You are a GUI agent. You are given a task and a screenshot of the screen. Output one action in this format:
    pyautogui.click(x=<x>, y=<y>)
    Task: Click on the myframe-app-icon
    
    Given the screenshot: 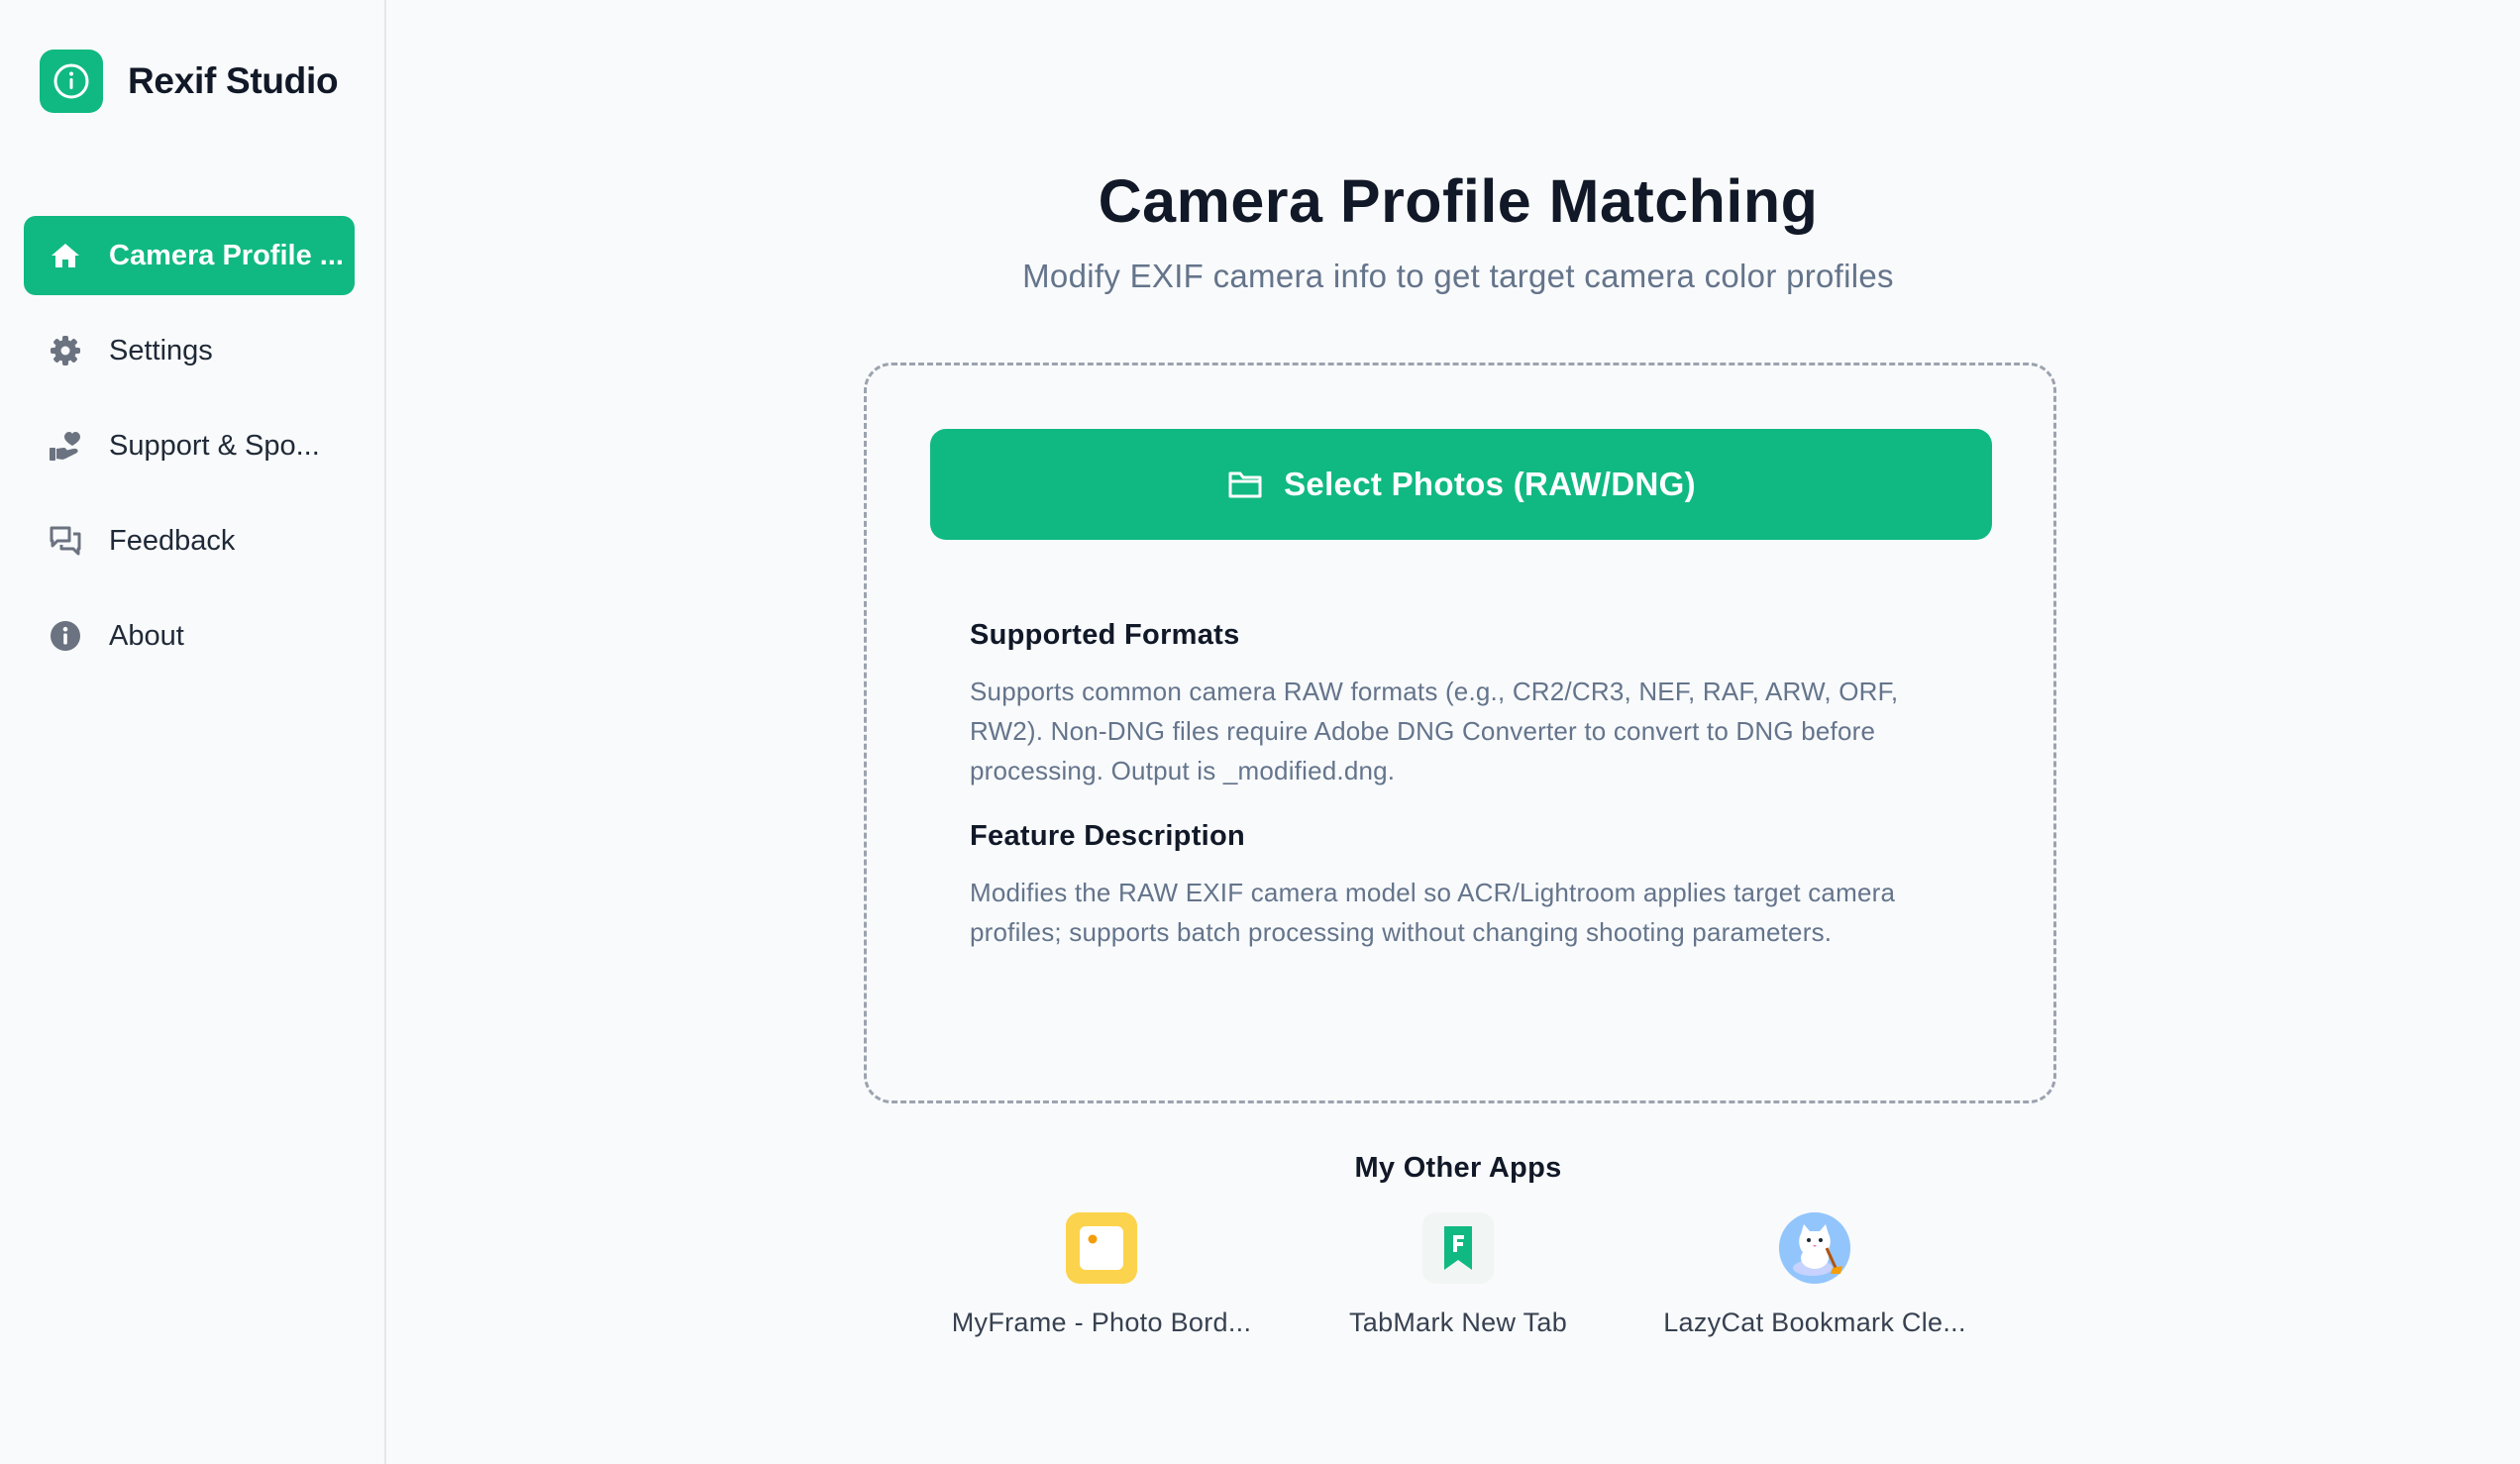 What is the action you would take?
    pyautogui.click(x=1101, y=1248)
    